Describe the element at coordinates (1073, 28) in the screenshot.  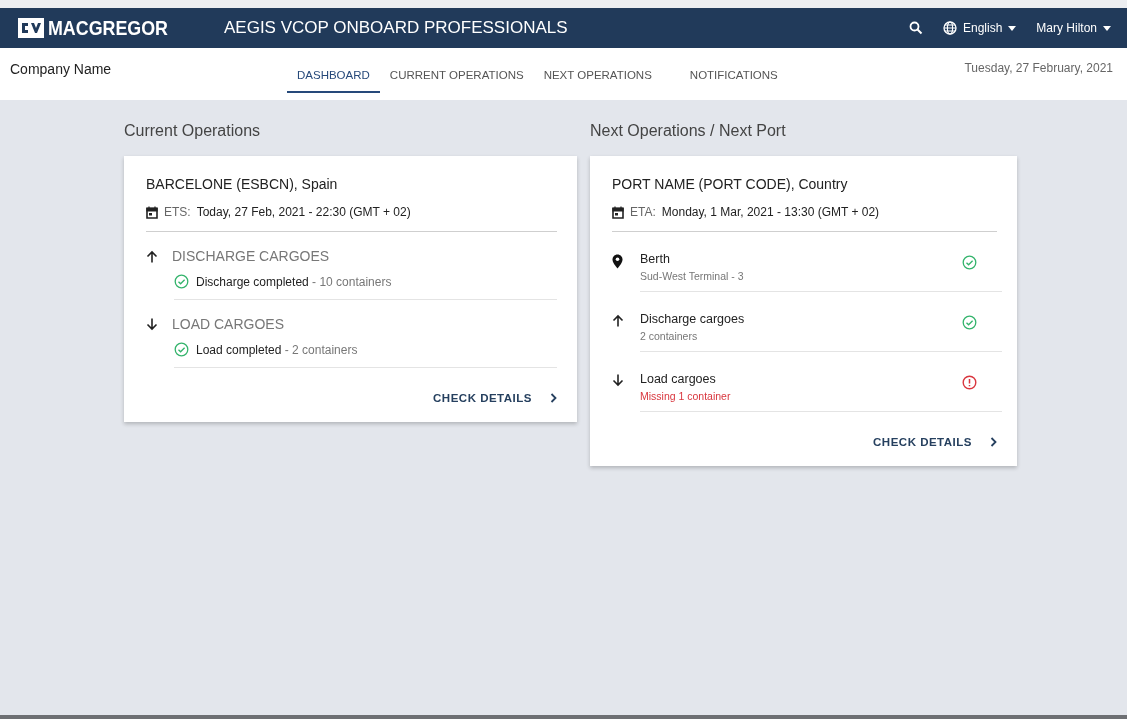
I see `user-menu: Mary Hilton` at that location.